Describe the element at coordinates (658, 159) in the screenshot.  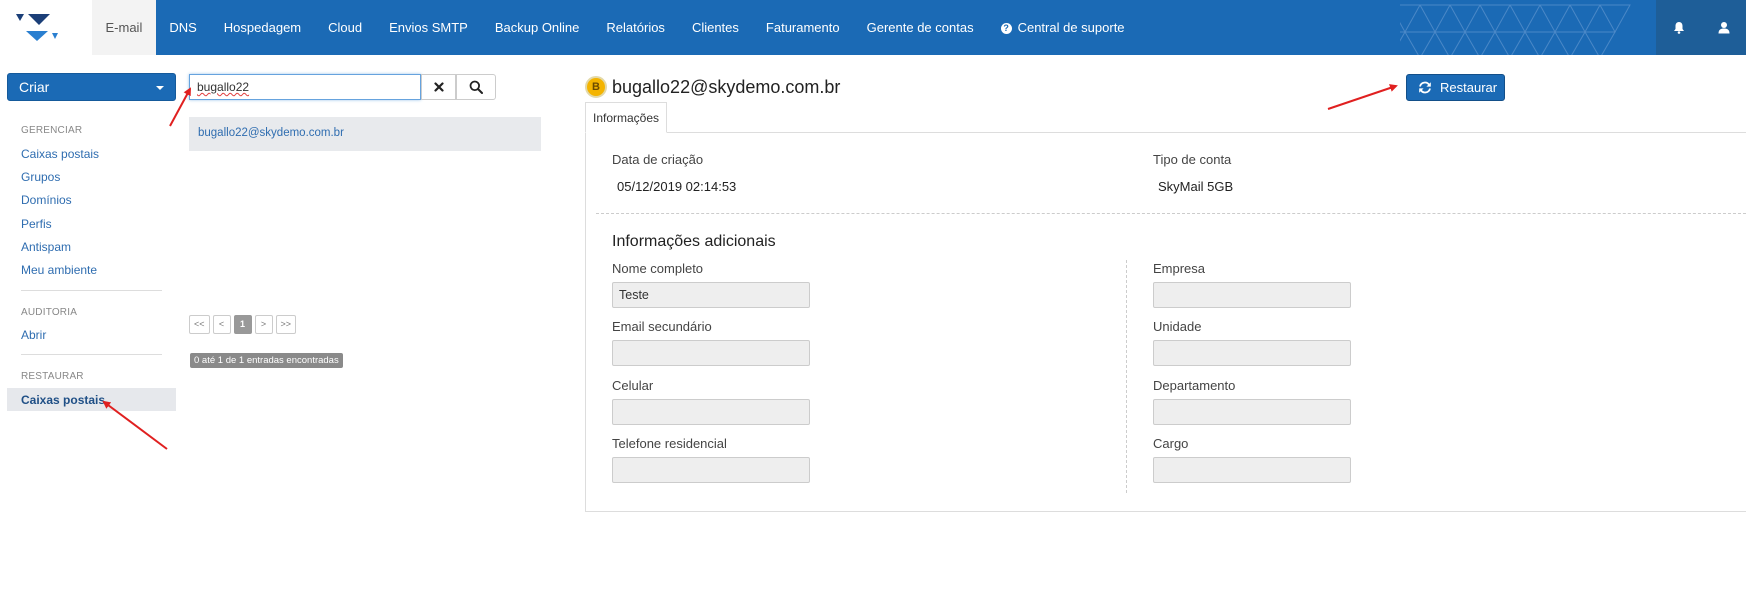
I see `creation-date-label: Data de criação` at that location.